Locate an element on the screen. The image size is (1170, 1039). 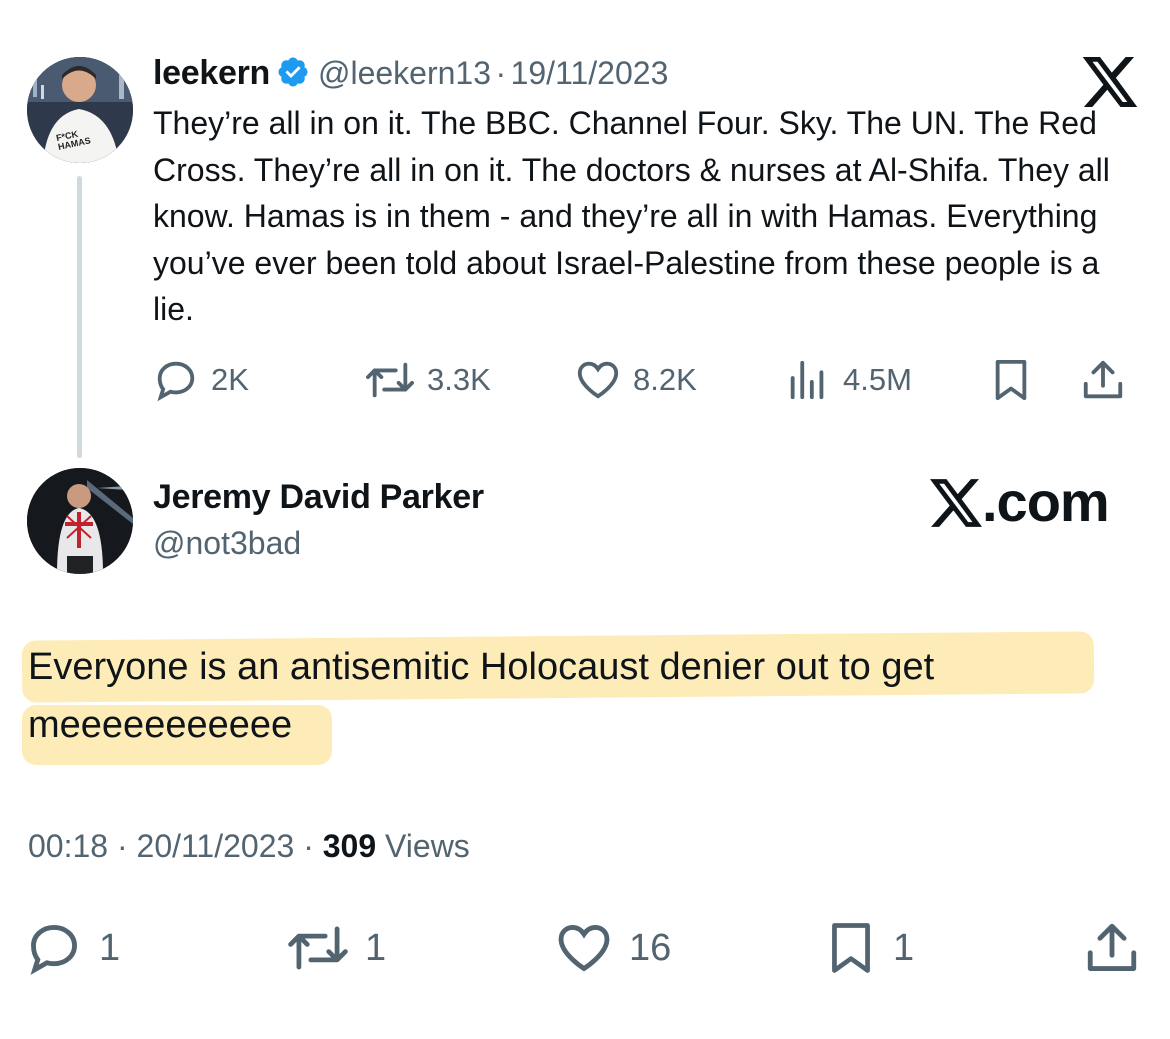
tweet1-header: leekern @leekern13 · 19/11/2023 is located at coordinates (410, 76).